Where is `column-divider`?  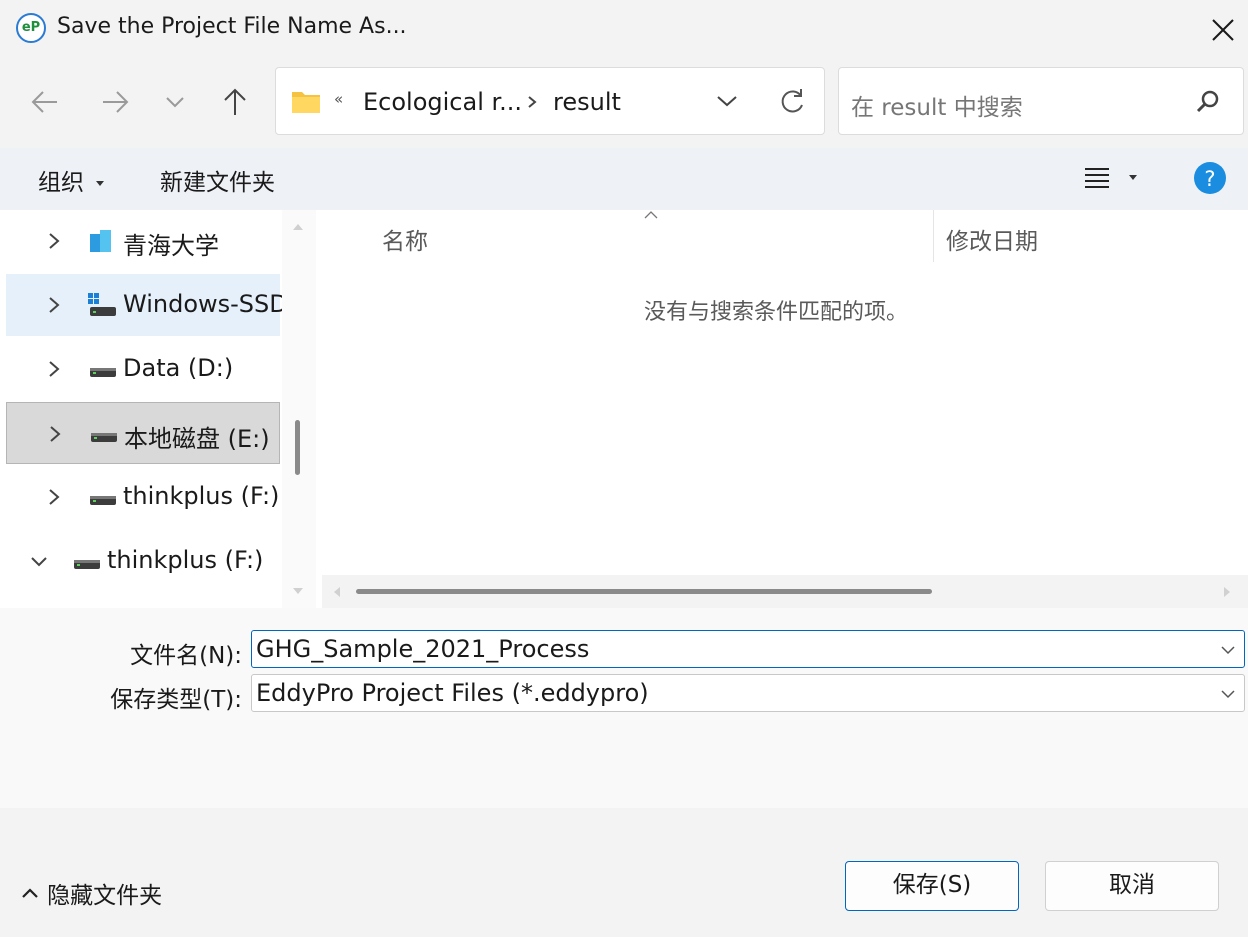 column-divider is located at coordinates (933, 236).